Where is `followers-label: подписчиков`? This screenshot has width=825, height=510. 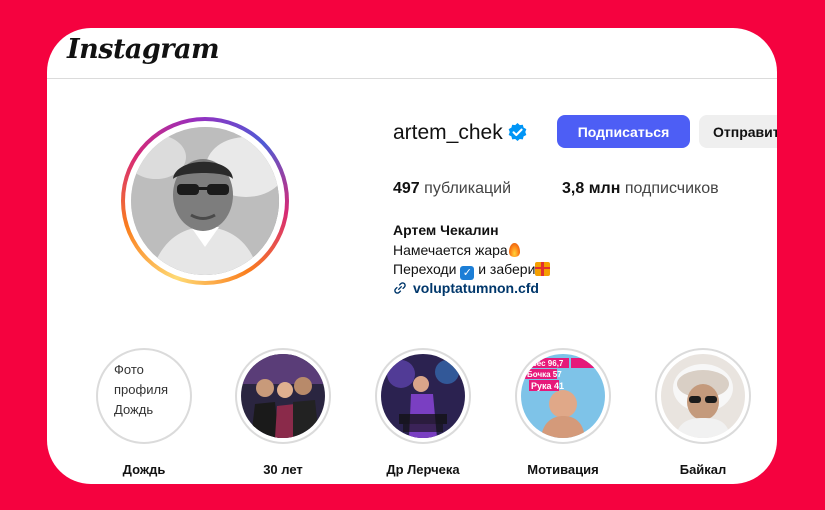
followers-label: подписчиков is located at coordinates (671, 188).